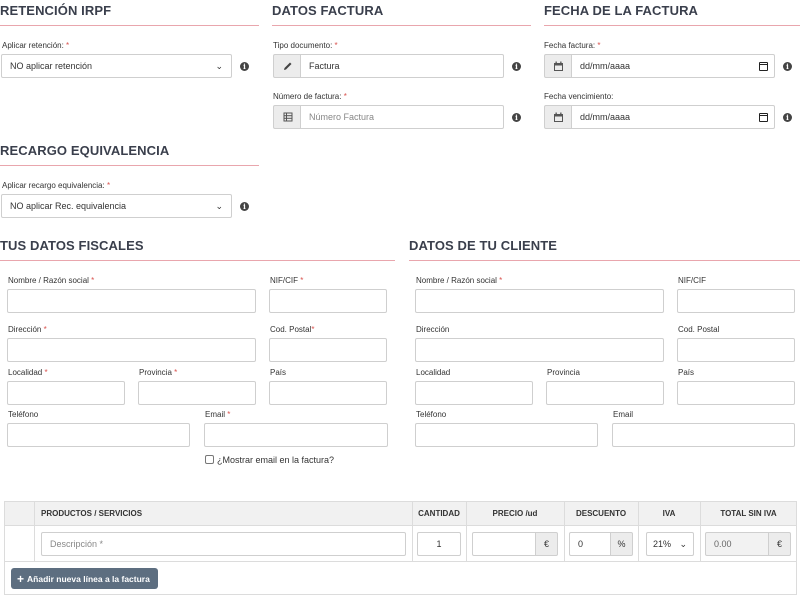 This screenshot has width=800, height=600. Describe the element at coordinates (92, 513) in the screenshot. I see `th-productos: PRODUCTOS / SERVICIOS` at that location.